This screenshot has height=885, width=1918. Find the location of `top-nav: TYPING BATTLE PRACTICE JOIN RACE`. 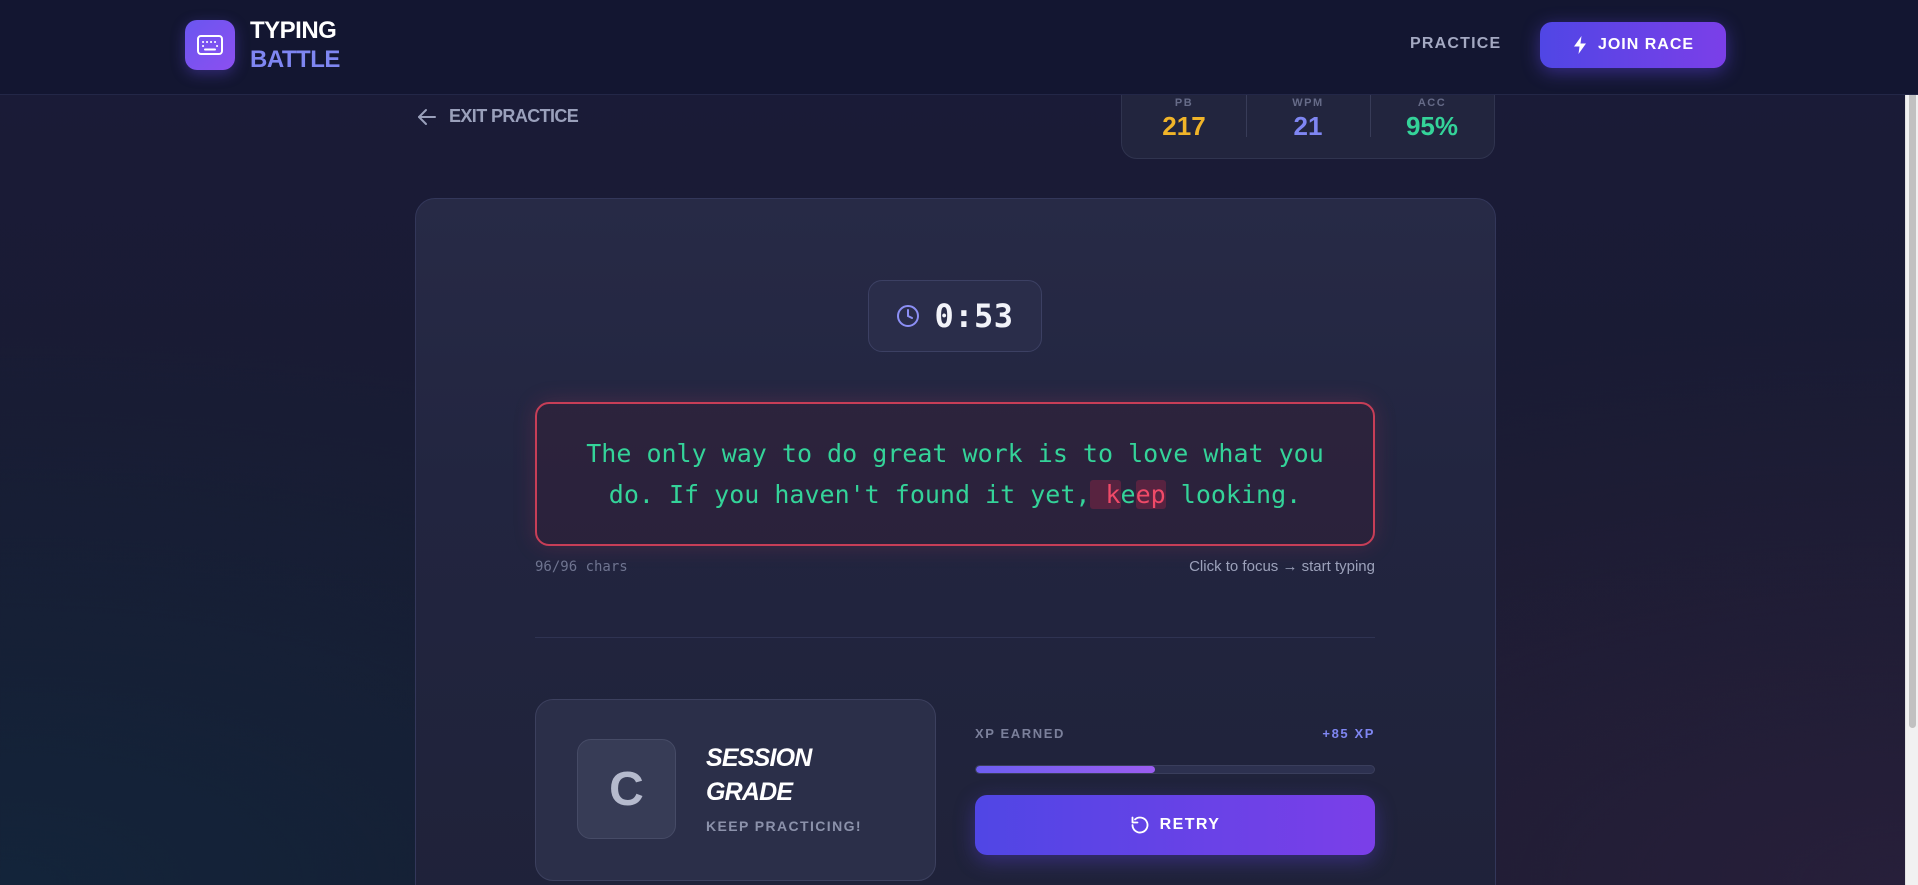

top-nav: TYPING BATTLE PRACTICE JOIN RACE is located at coordinates (959, 47).